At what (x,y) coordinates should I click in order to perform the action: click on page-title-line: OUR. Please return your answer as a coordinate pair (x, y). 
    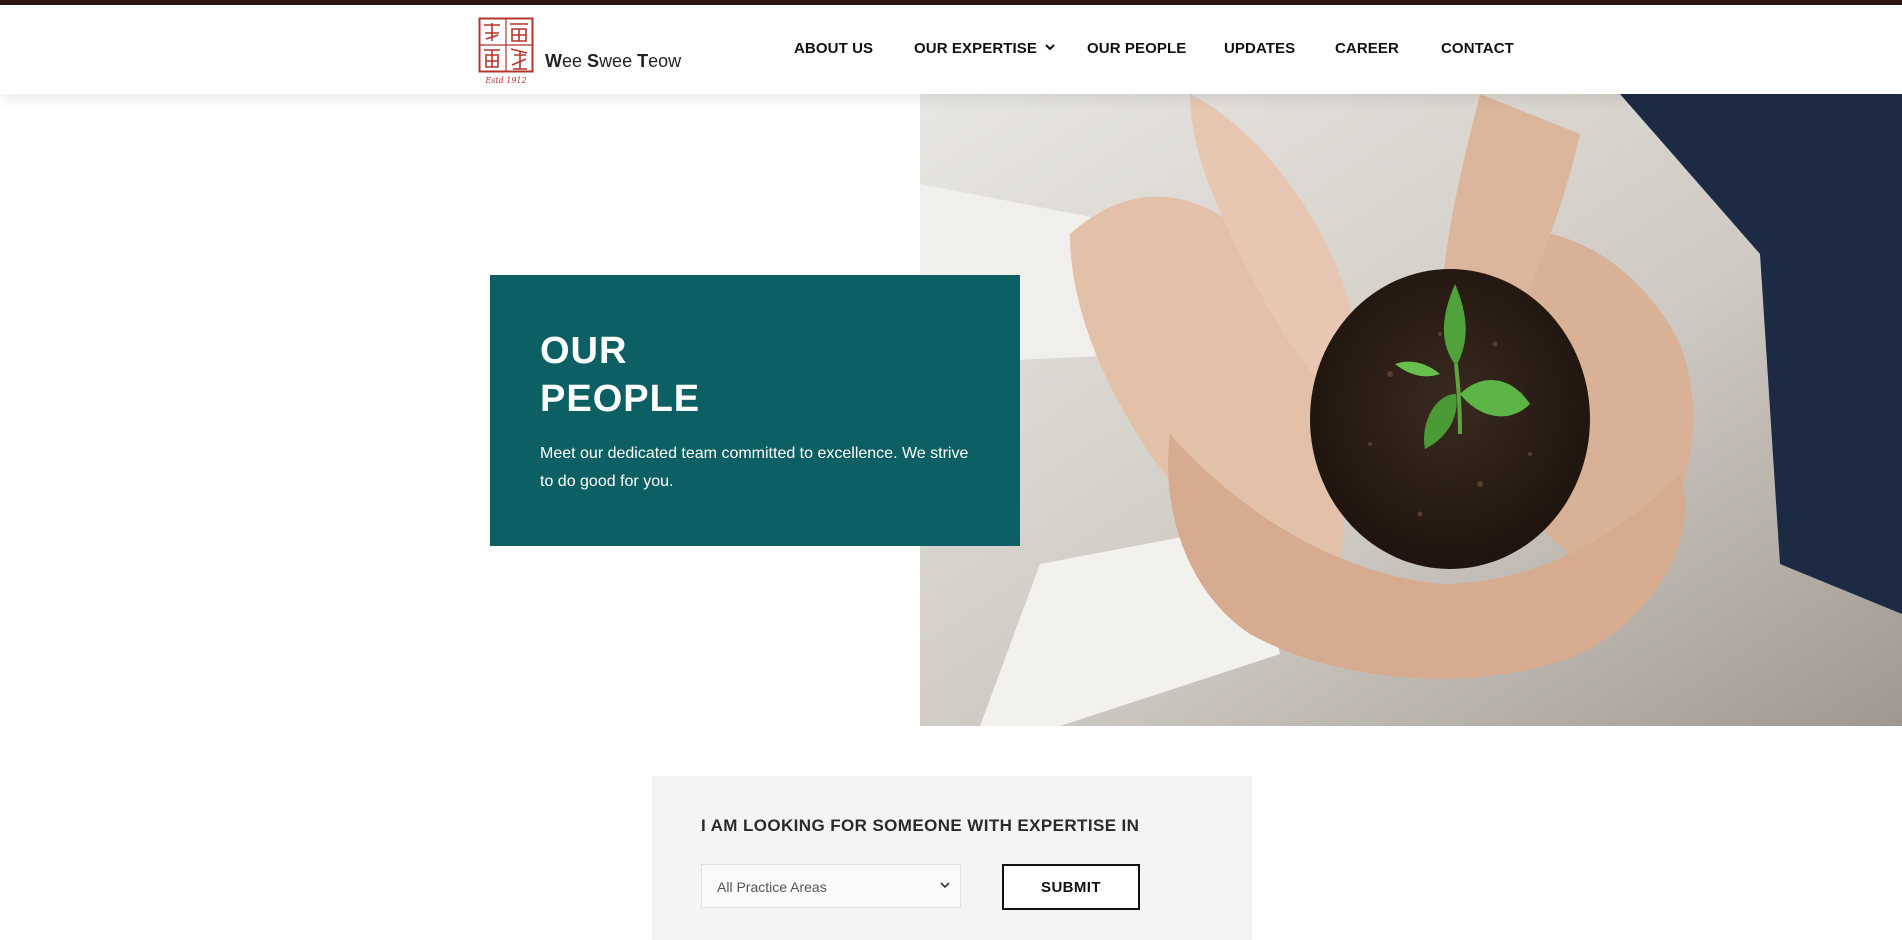
    Looking at the image, I should click on (584, 351).